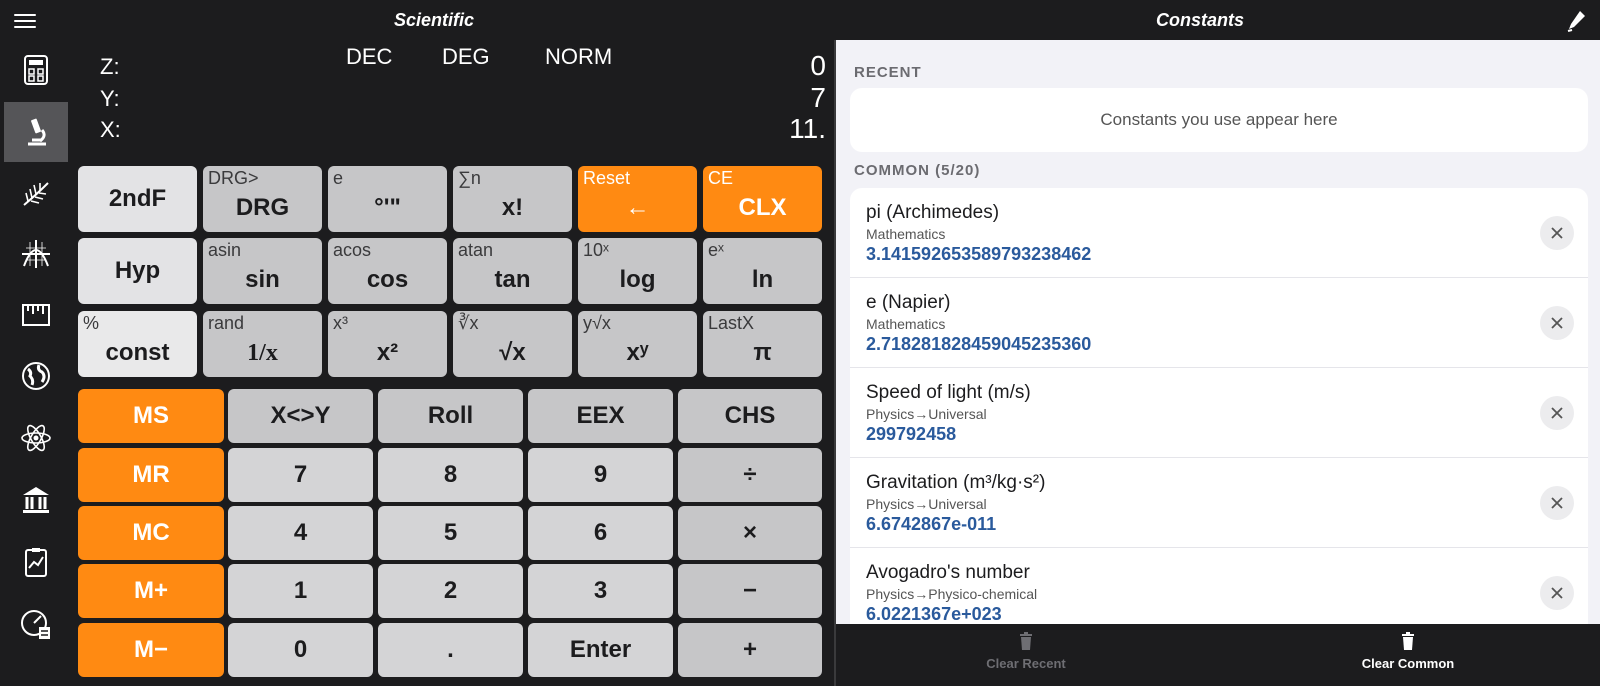  I want to click on key-5: 5, so click(450, 533).